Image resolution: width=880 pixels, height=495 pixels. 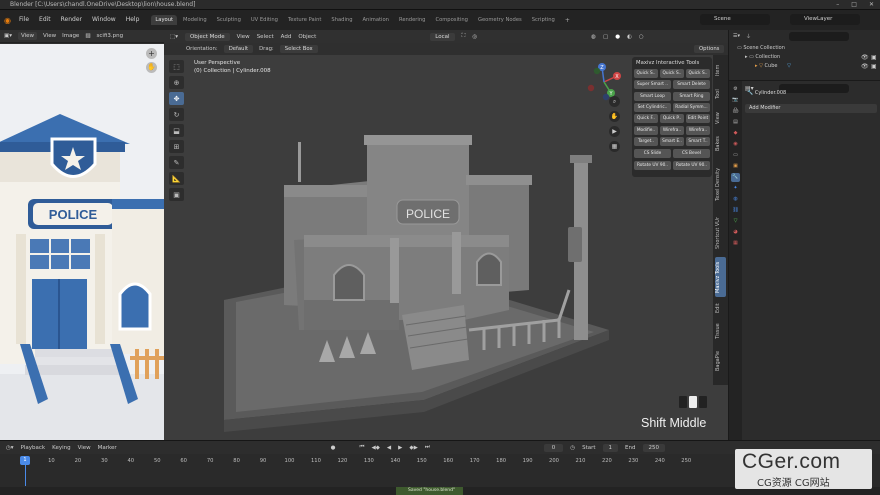 I want to click on super-smart-button: Super Smart .., so click(x=652, y=84).